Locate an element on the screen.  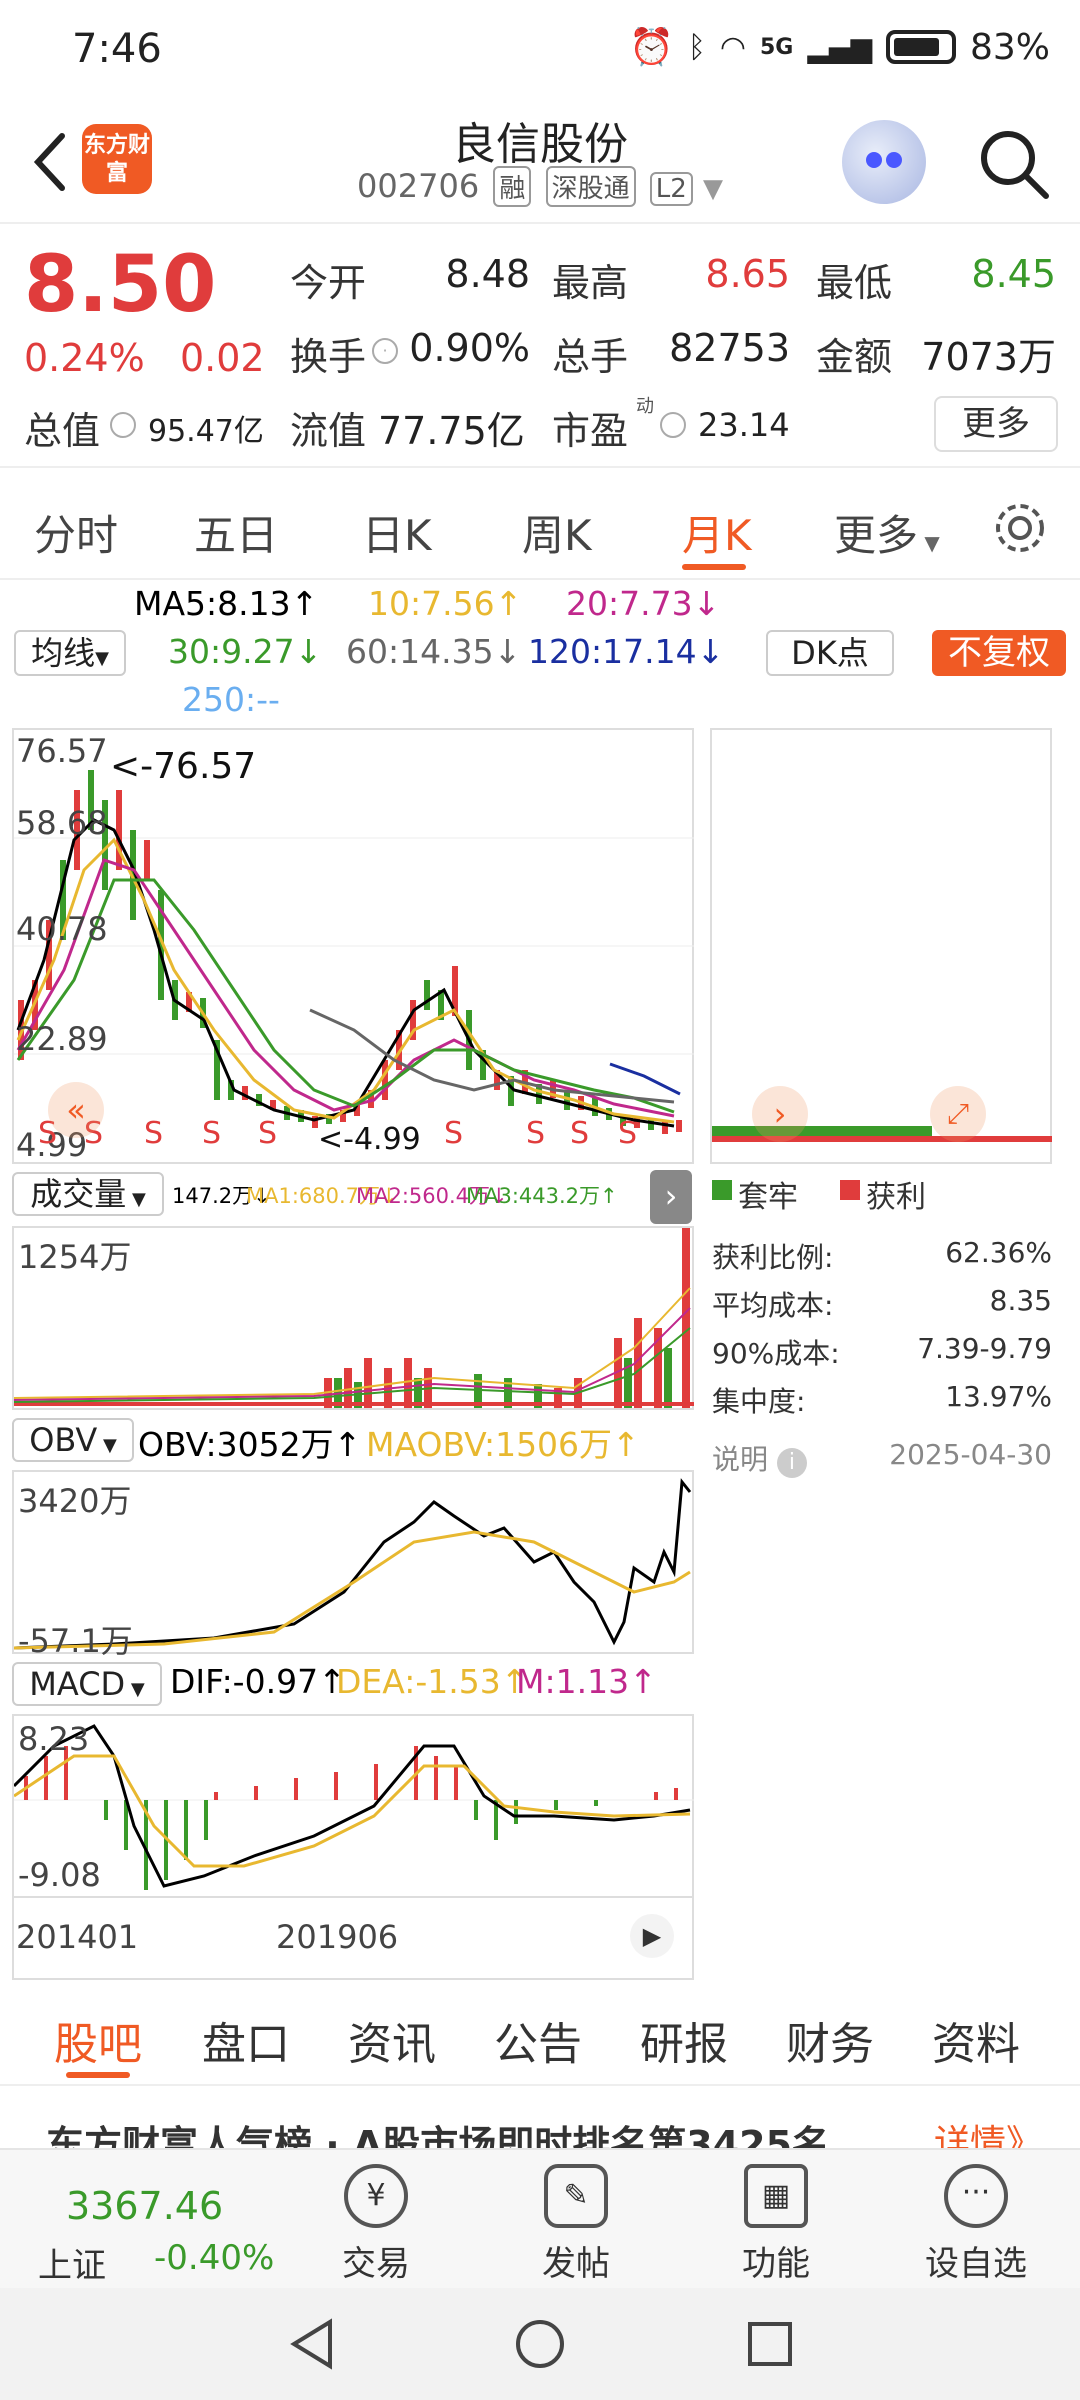
nav-recents-icon is located at coordinates (770, 2344).